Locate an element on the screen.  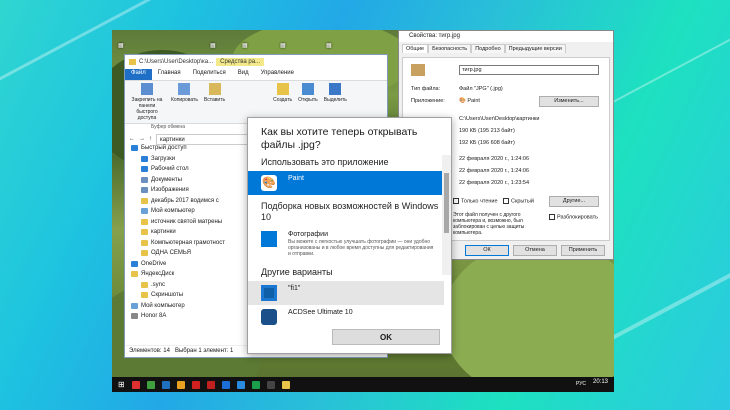
nav-item: Honor 8A is located at coordinates (187, 316).